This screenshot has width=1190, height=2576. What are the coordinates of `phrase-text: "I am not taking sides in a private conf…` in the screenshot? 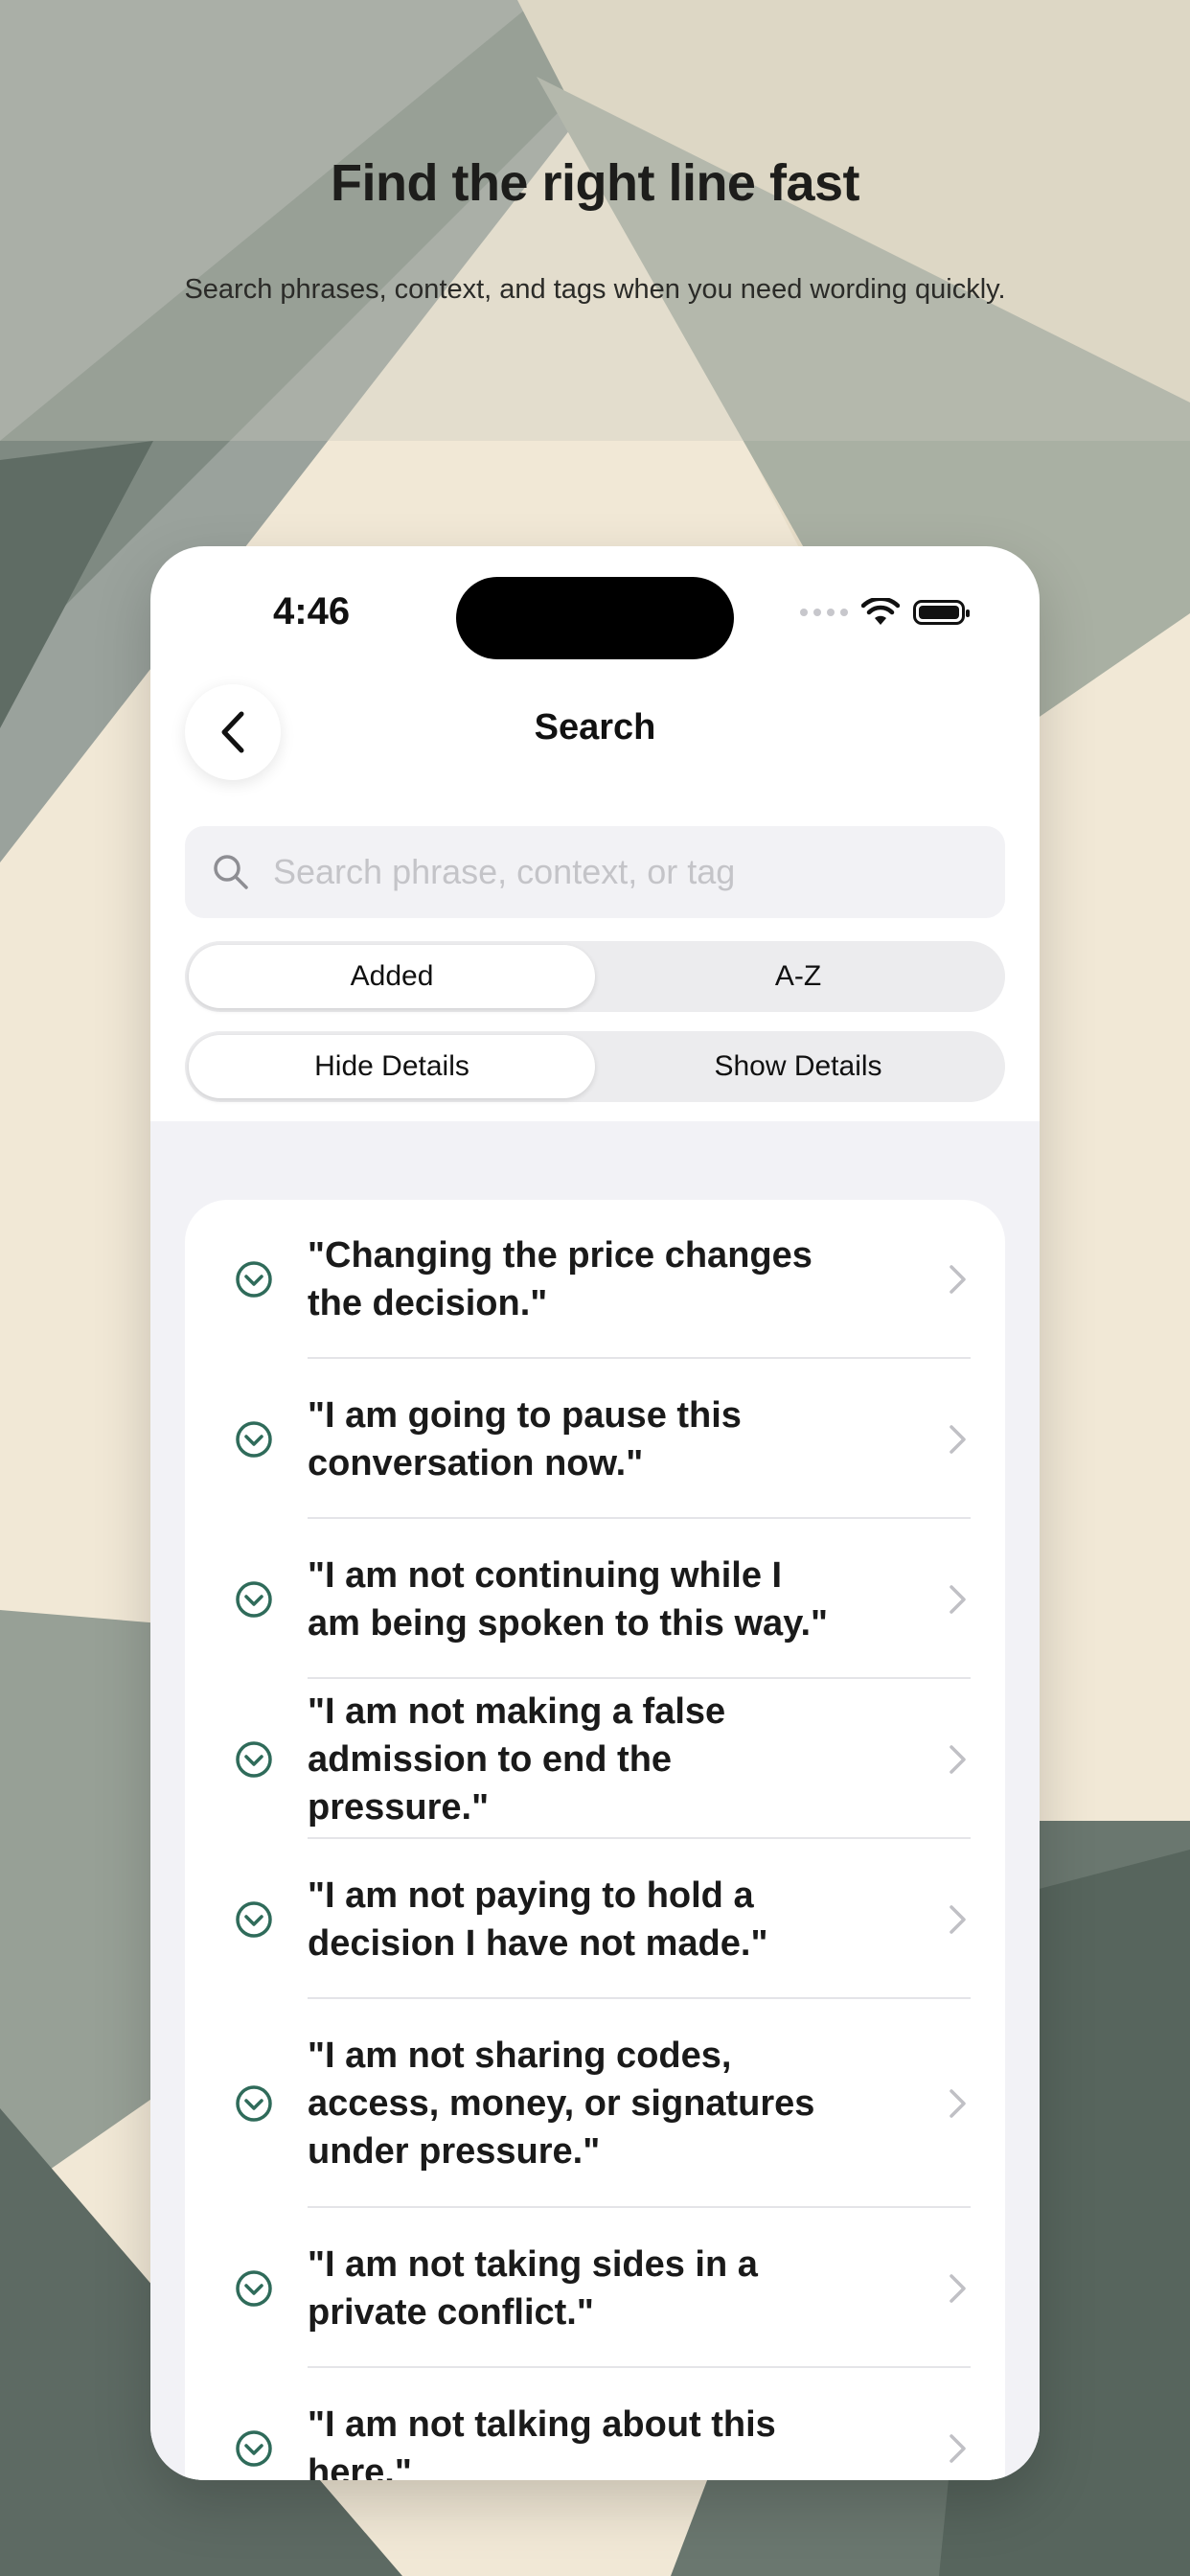 It's located at (533, 2288).